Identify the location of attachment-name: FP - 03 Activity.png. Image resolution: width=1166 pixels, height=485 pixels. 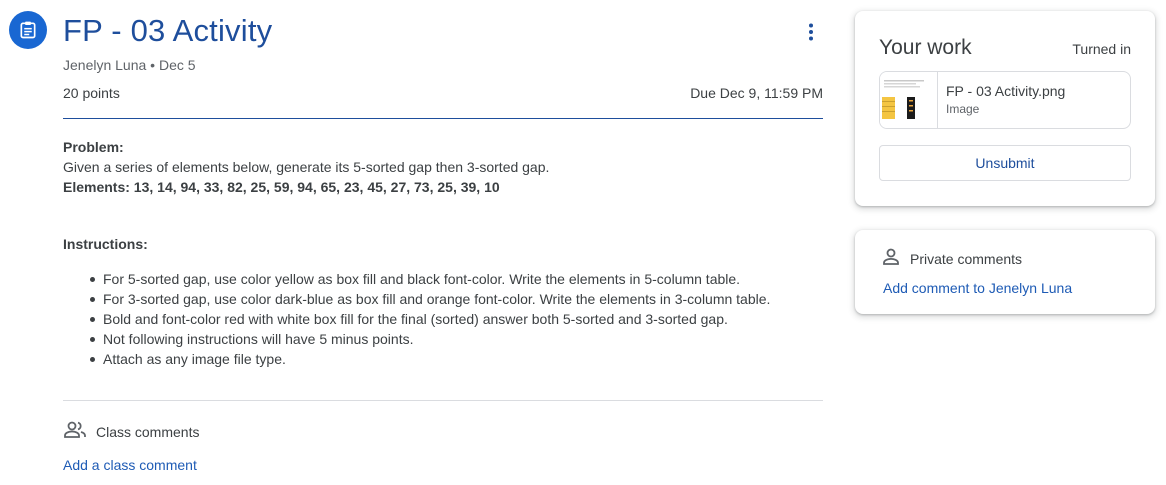
(1006, 91).